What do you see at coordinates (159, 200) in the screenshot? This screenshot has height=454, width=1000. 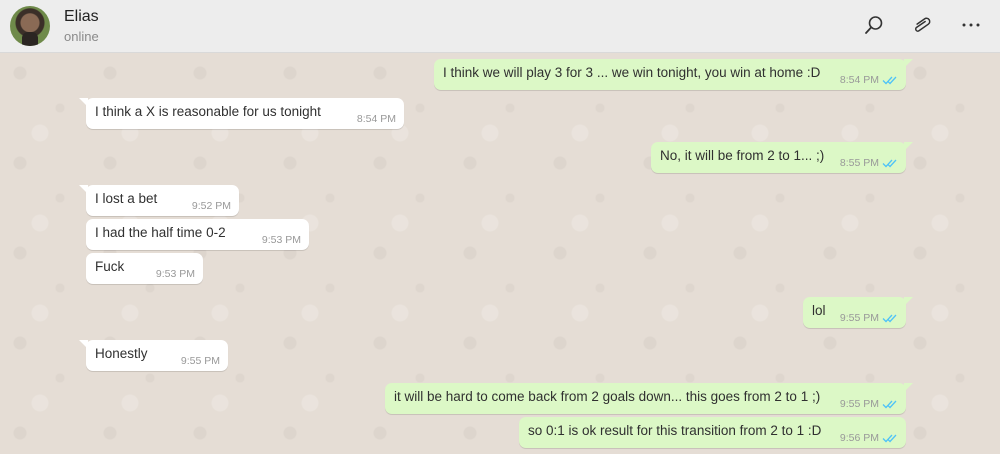 I see `message-bubble-incoming: I lost a bet 9:52 PM` at bounding box center [159, 200].